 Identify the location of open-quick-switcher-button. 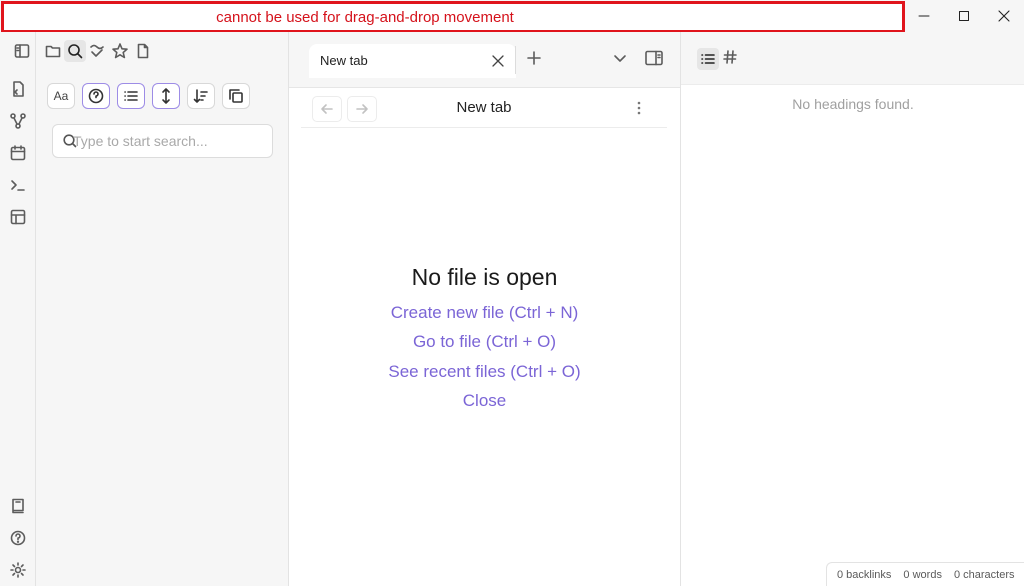
(18, 89).